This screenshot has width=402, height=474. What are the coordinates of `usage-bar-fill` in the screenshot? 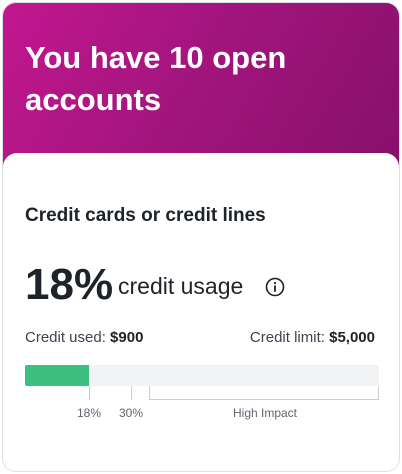 It's located at (57, 375).